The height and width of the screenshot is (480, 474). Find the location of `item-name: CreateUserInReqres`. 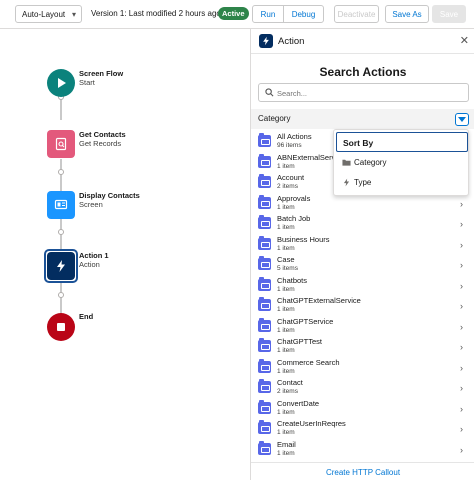

item-name: CreateUserInReqres is located at coordinates (311, 423).